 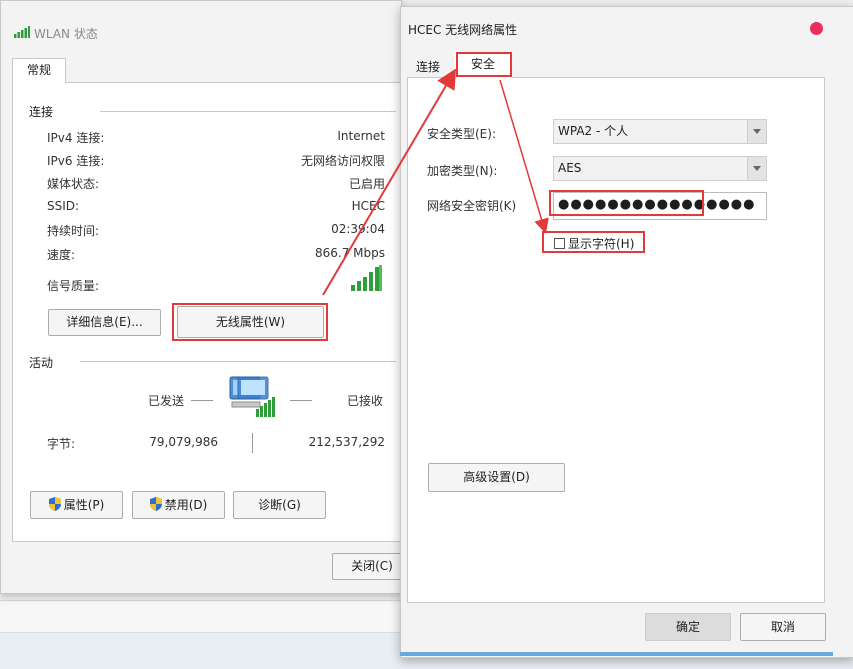 I want to click on row-speed-key: 速度:, so click(x=61, y=255).